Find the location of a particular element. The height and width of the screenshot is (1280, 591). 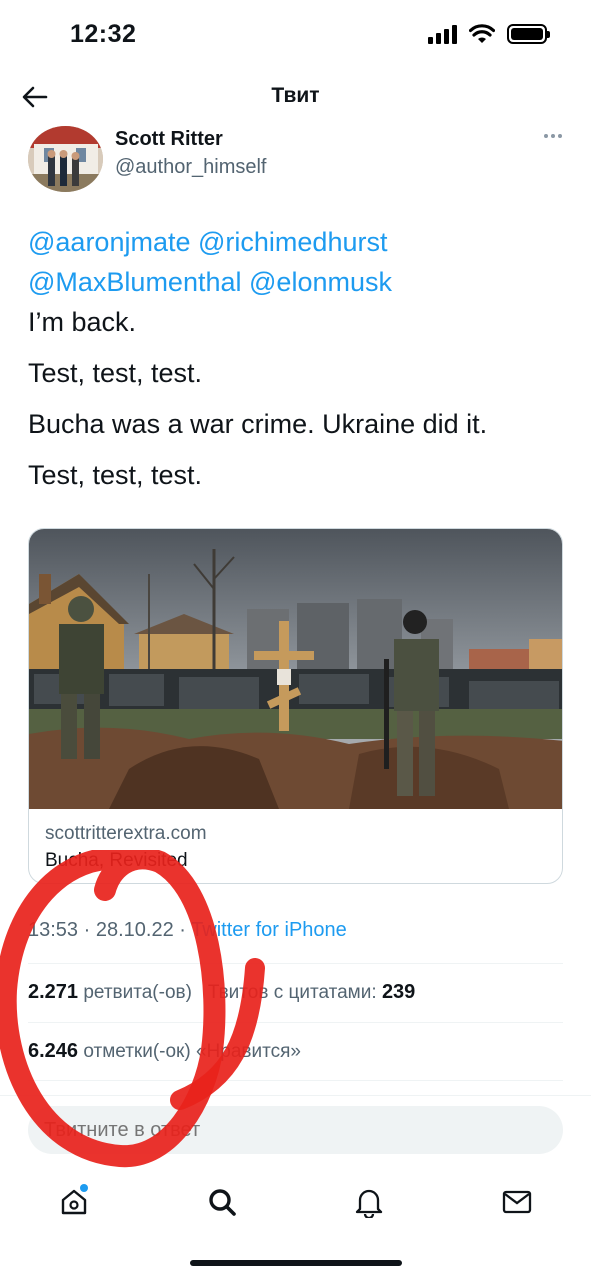

quotes-label: Твитов с цитатами: is located at coordinates (292, 992).